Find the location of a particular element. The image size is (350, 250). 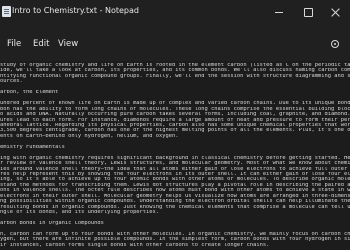

gear-icon is located at coordinates (335, 44).